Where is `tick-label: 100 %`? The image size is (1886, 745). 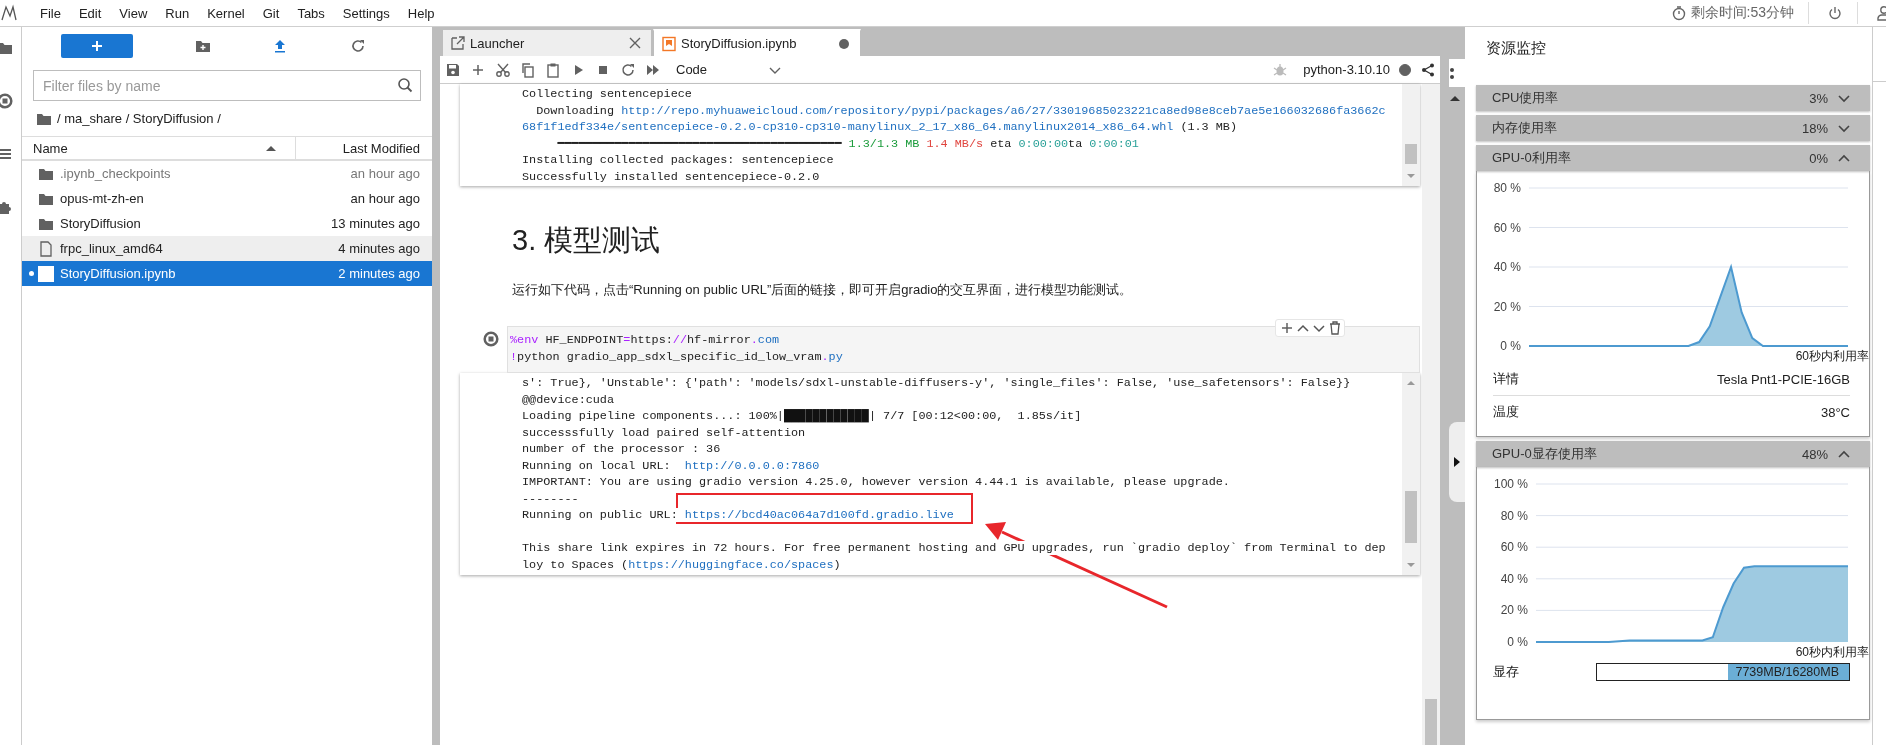
tick-label: 100 % is located at coordinates (1510, 484).